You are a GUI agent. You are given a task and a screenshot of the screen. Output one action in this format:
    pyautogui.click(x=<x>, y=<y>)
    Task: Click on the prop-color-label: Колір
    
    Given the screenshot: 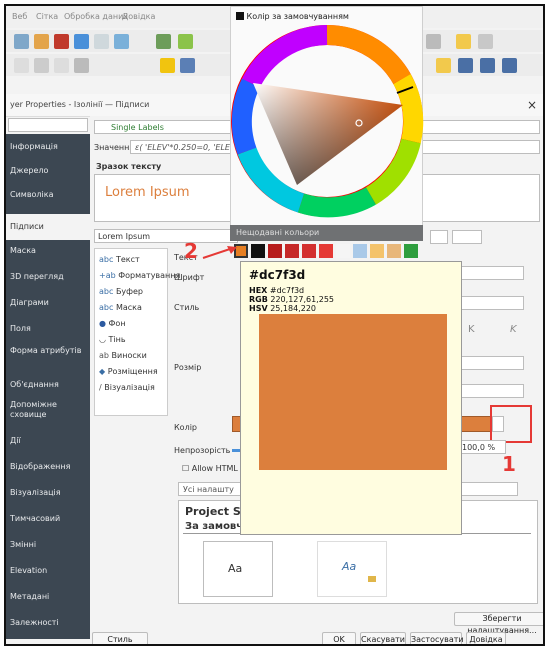 What is the action you would take?
    pyautogui.click(x=185, y=427)
    